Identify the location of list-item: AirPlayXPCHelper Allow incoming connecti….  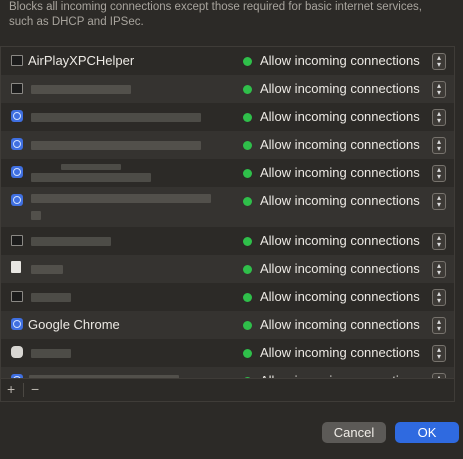
(227, 61).